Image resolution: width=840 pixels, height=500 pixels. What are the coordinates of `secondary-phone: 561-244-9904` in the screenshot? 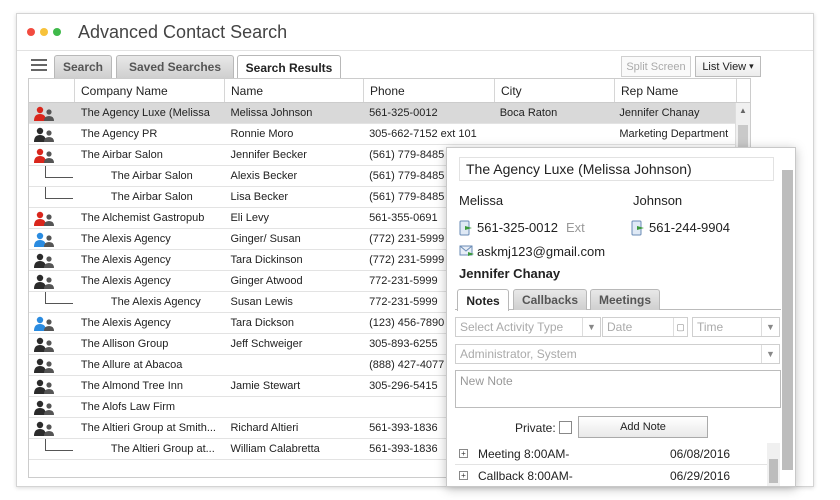 It's located at (689, 227).